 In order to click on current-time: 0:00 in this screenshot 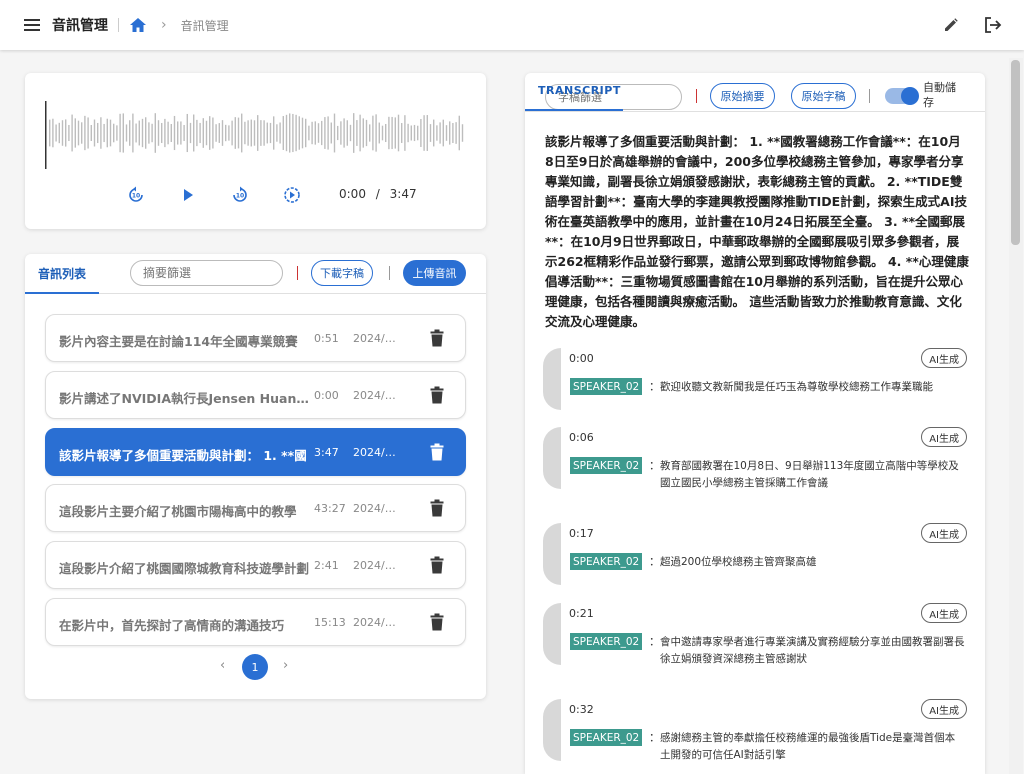, I will do `click(352, 194)`.